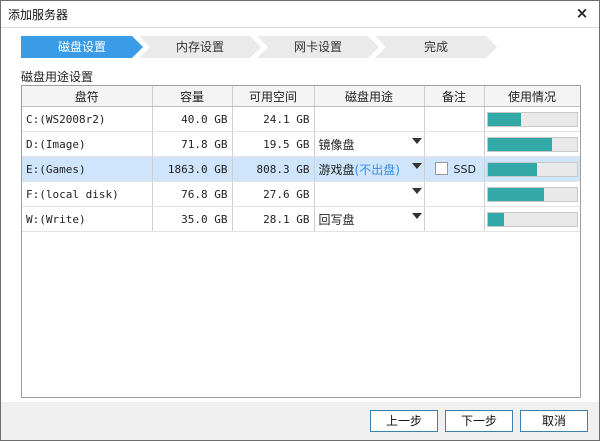  Describe the element at coordinates (369, 96) in the screenshot. I see `col-disk-purpose: 磁盘用途` at that location.